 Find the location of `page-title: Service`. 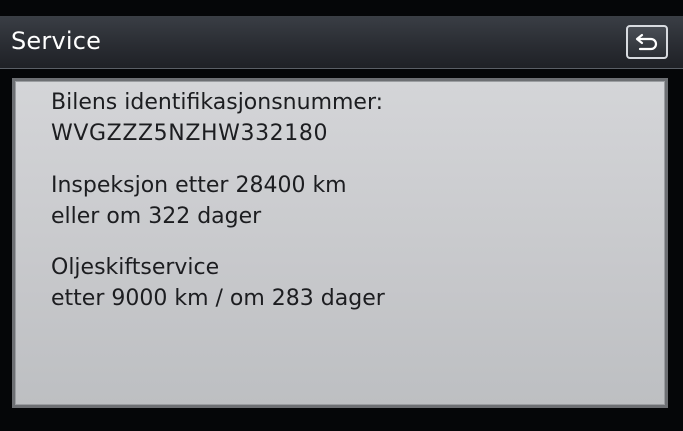

page-title: Service is located at coordinates (56, 41).